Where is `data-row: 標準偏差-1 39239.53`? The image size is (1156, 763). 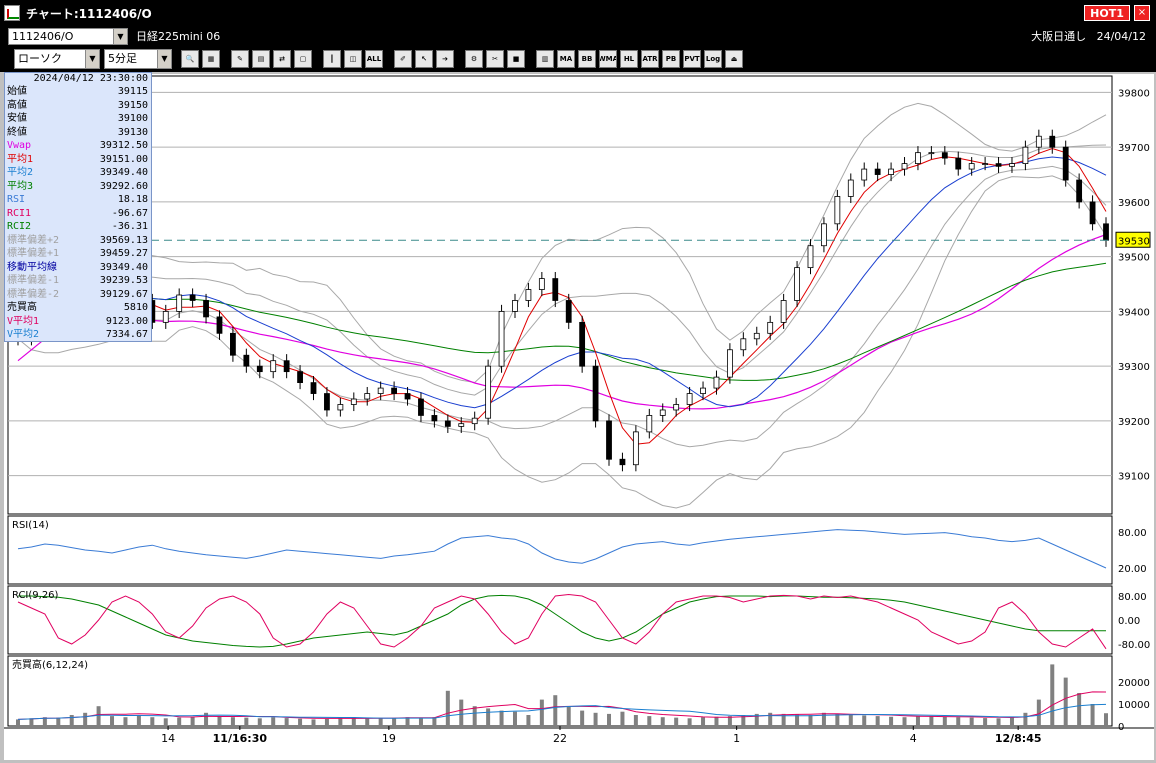
data-row: 標準偏差-1 39239.53 is located at coordinates (78, 281).